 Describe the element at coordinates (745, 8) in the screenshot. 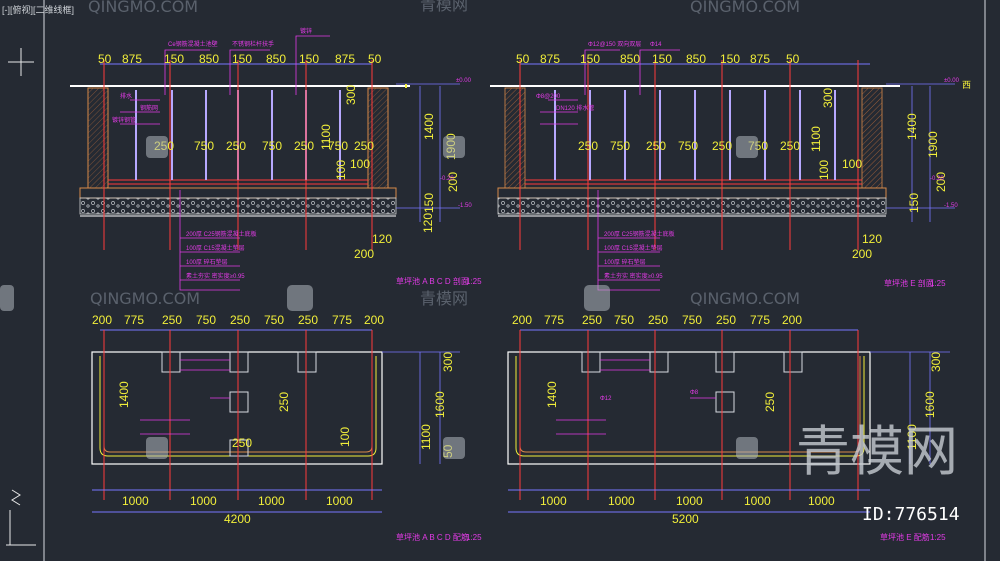

I see `watermark-text: QINGMO.COM` at that location.